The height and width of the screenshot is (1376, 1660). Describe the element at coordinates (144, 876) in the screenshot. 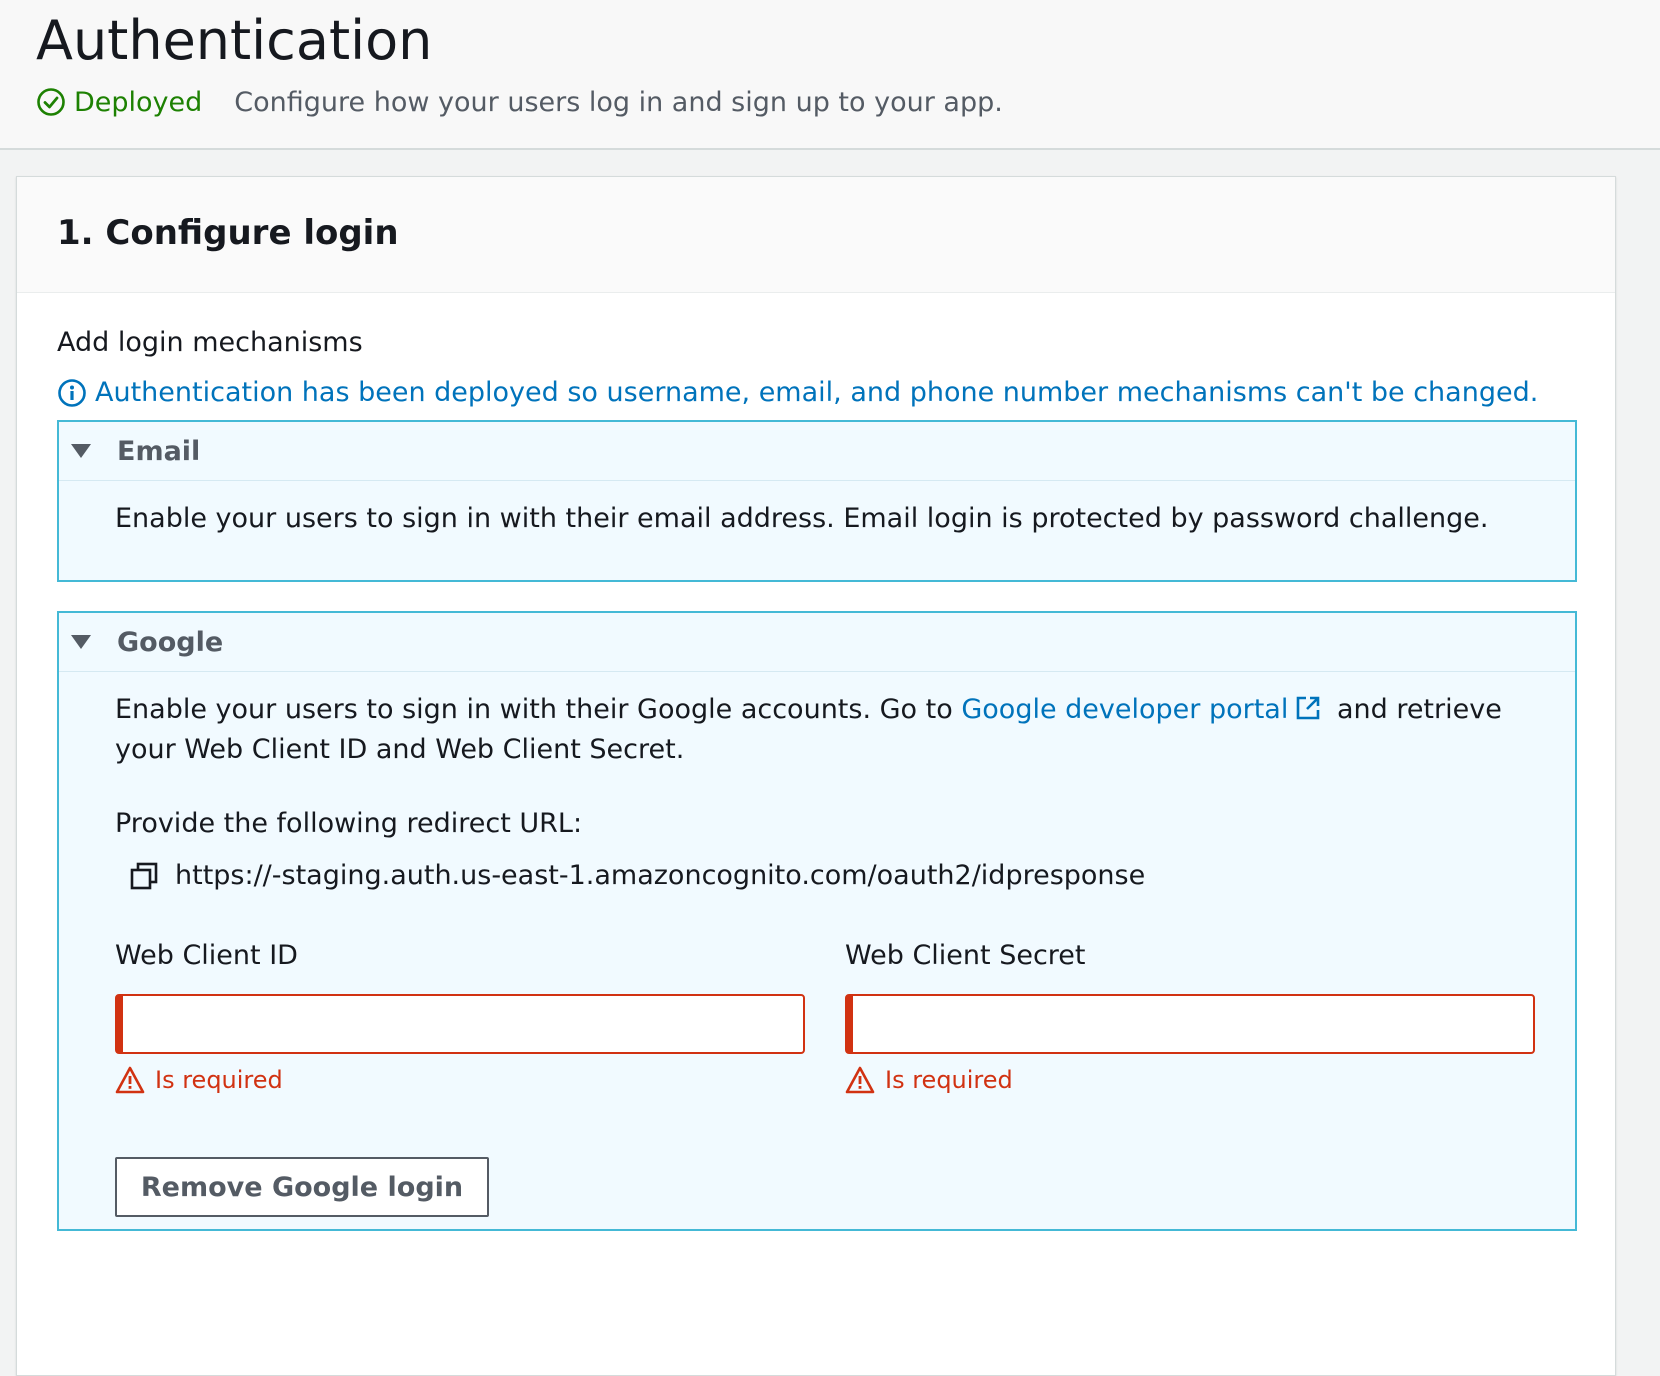

I see `copy-icon` at that location.